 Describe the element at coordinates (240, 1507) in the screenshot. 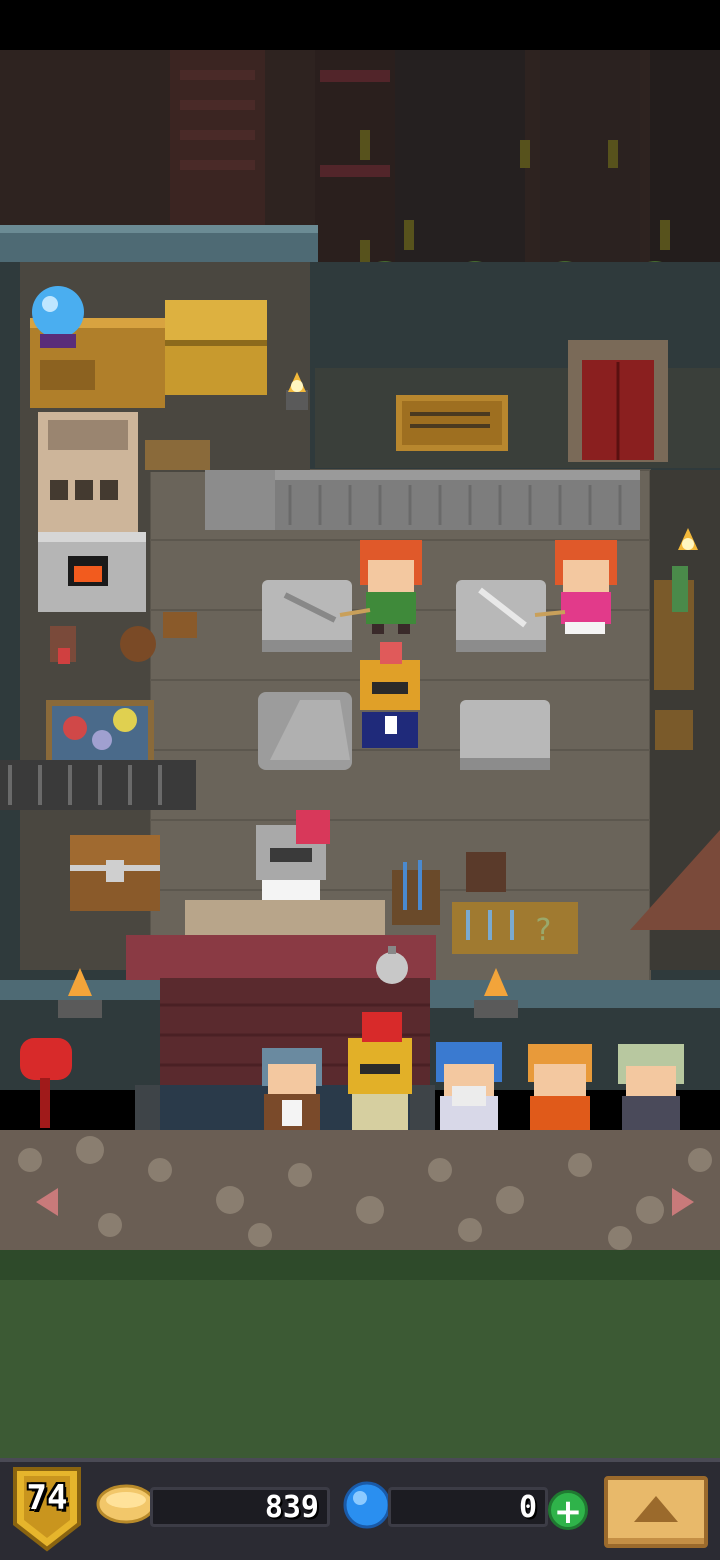

I see `coin-counter: 839` at that location.